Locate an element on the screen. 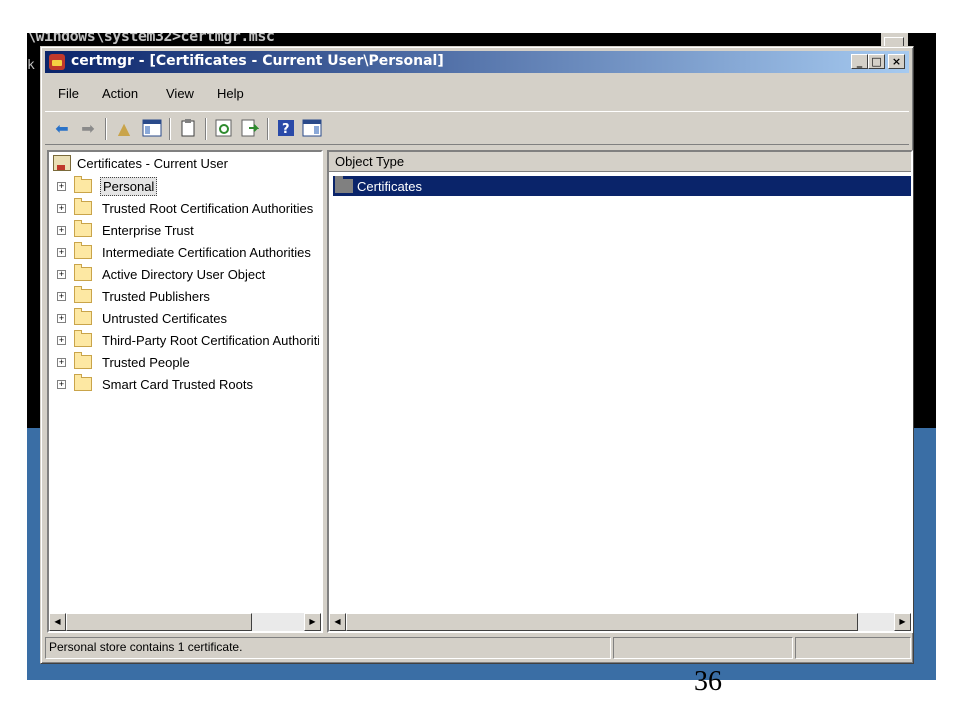 Image resolution: width=960 pixels, height=720 pixels. tree-item-label: Intermediate Certification Authorities is located at coordinates (206, 252).